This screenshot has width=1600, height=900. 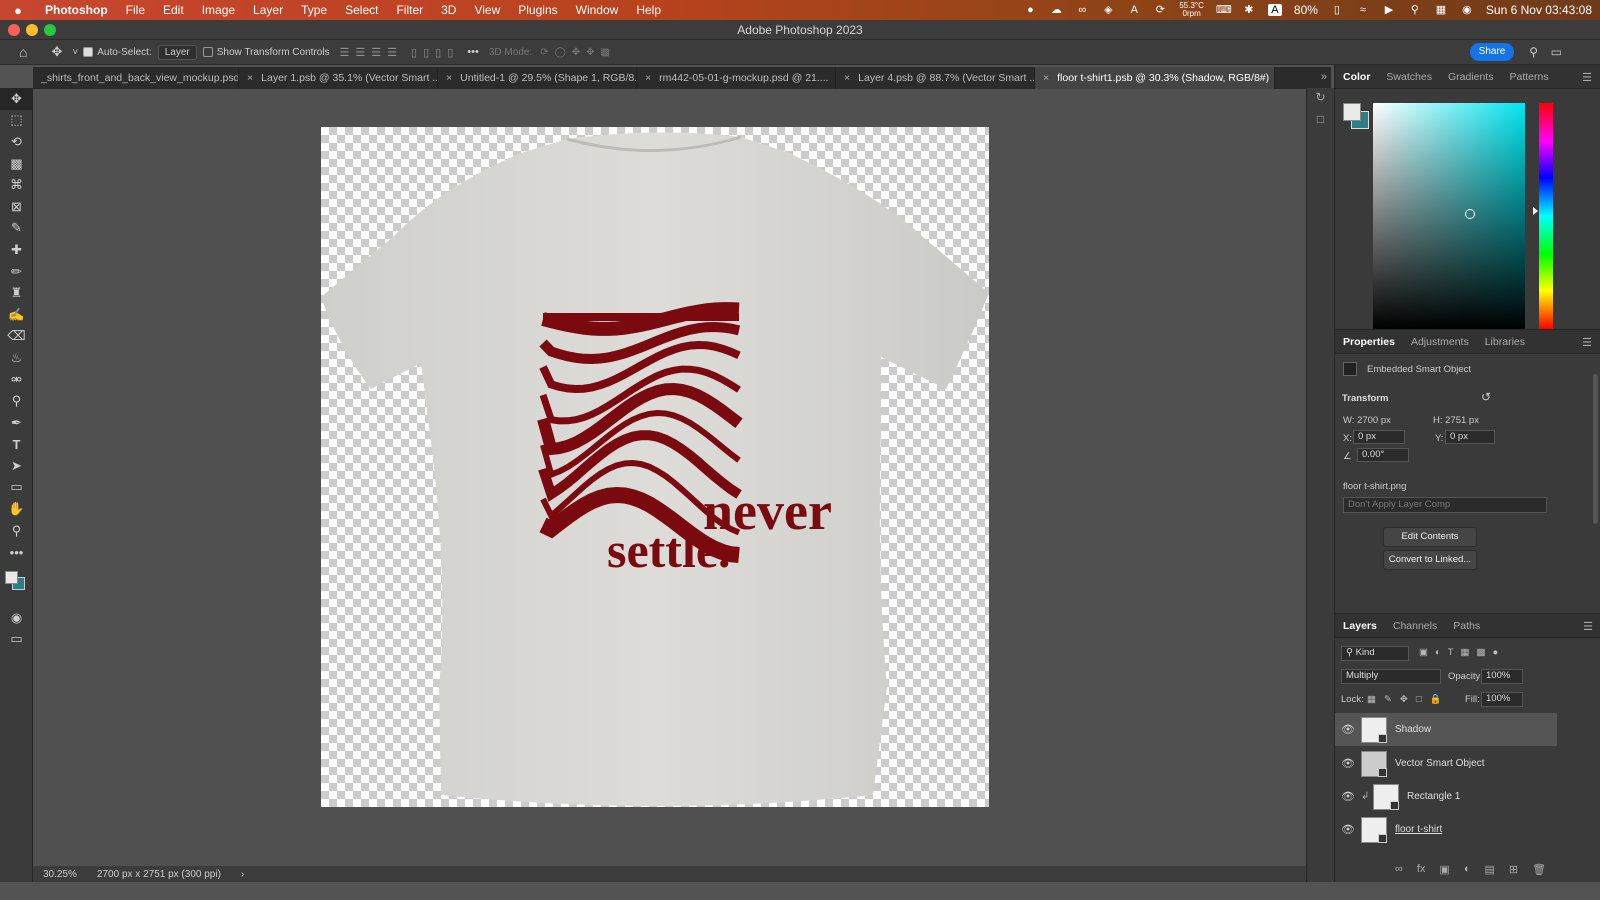 I want to click on layer-kind-filter: ⚲ Kind, so click(x=1375, y=653).